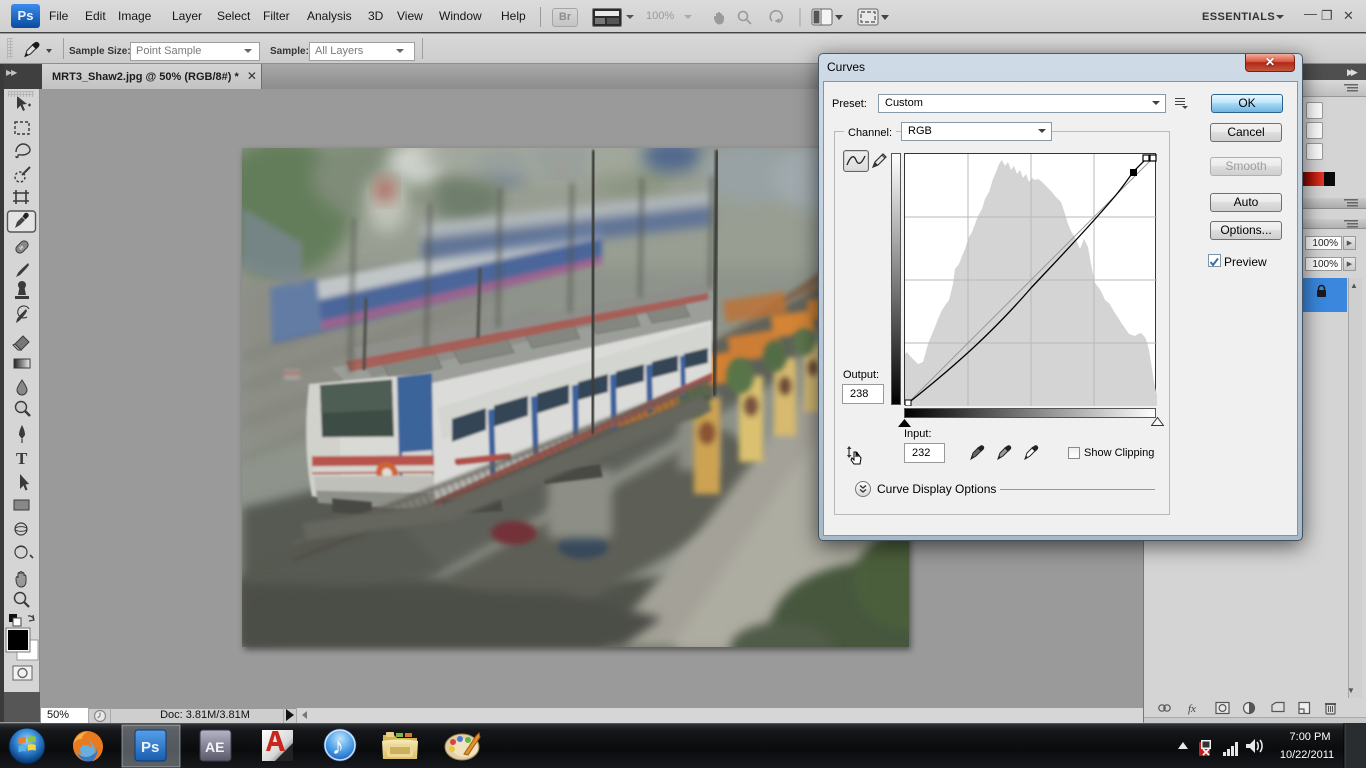 The image size is (1366, 768). Describe the element at coordinates (214, 747) in the screenshot. I see `svg-text: AE` at that location.